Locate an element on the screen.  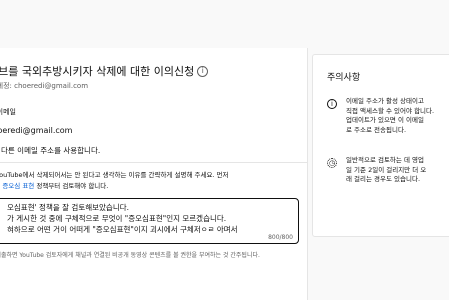
account-line: 인 계정: choeredi@gmail.com is located at coordinates (44, 86).